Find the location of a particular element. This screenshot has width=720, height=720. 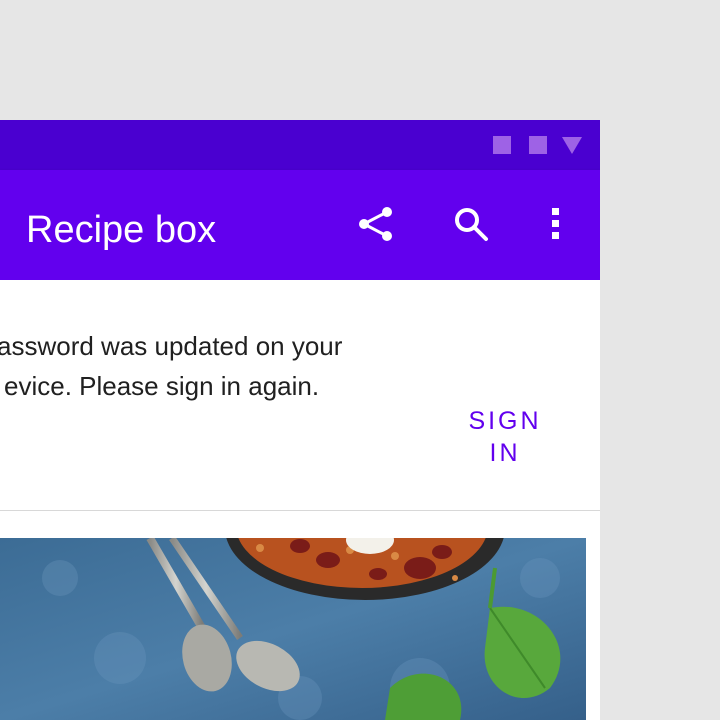

share-icon is located at coordinates (375, 224).